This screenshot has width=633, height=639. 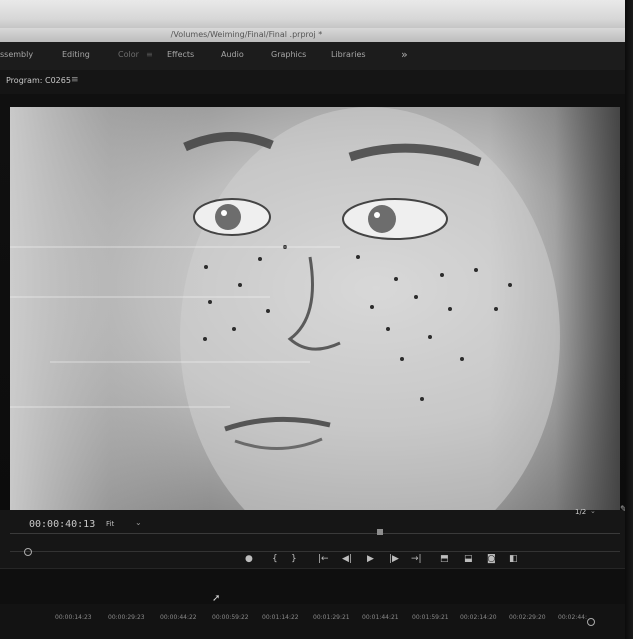 What do you see at coordinates (416, 559) in the screenshot?
I see `go-to-out-button: →|` at bounding box center [416, 559].